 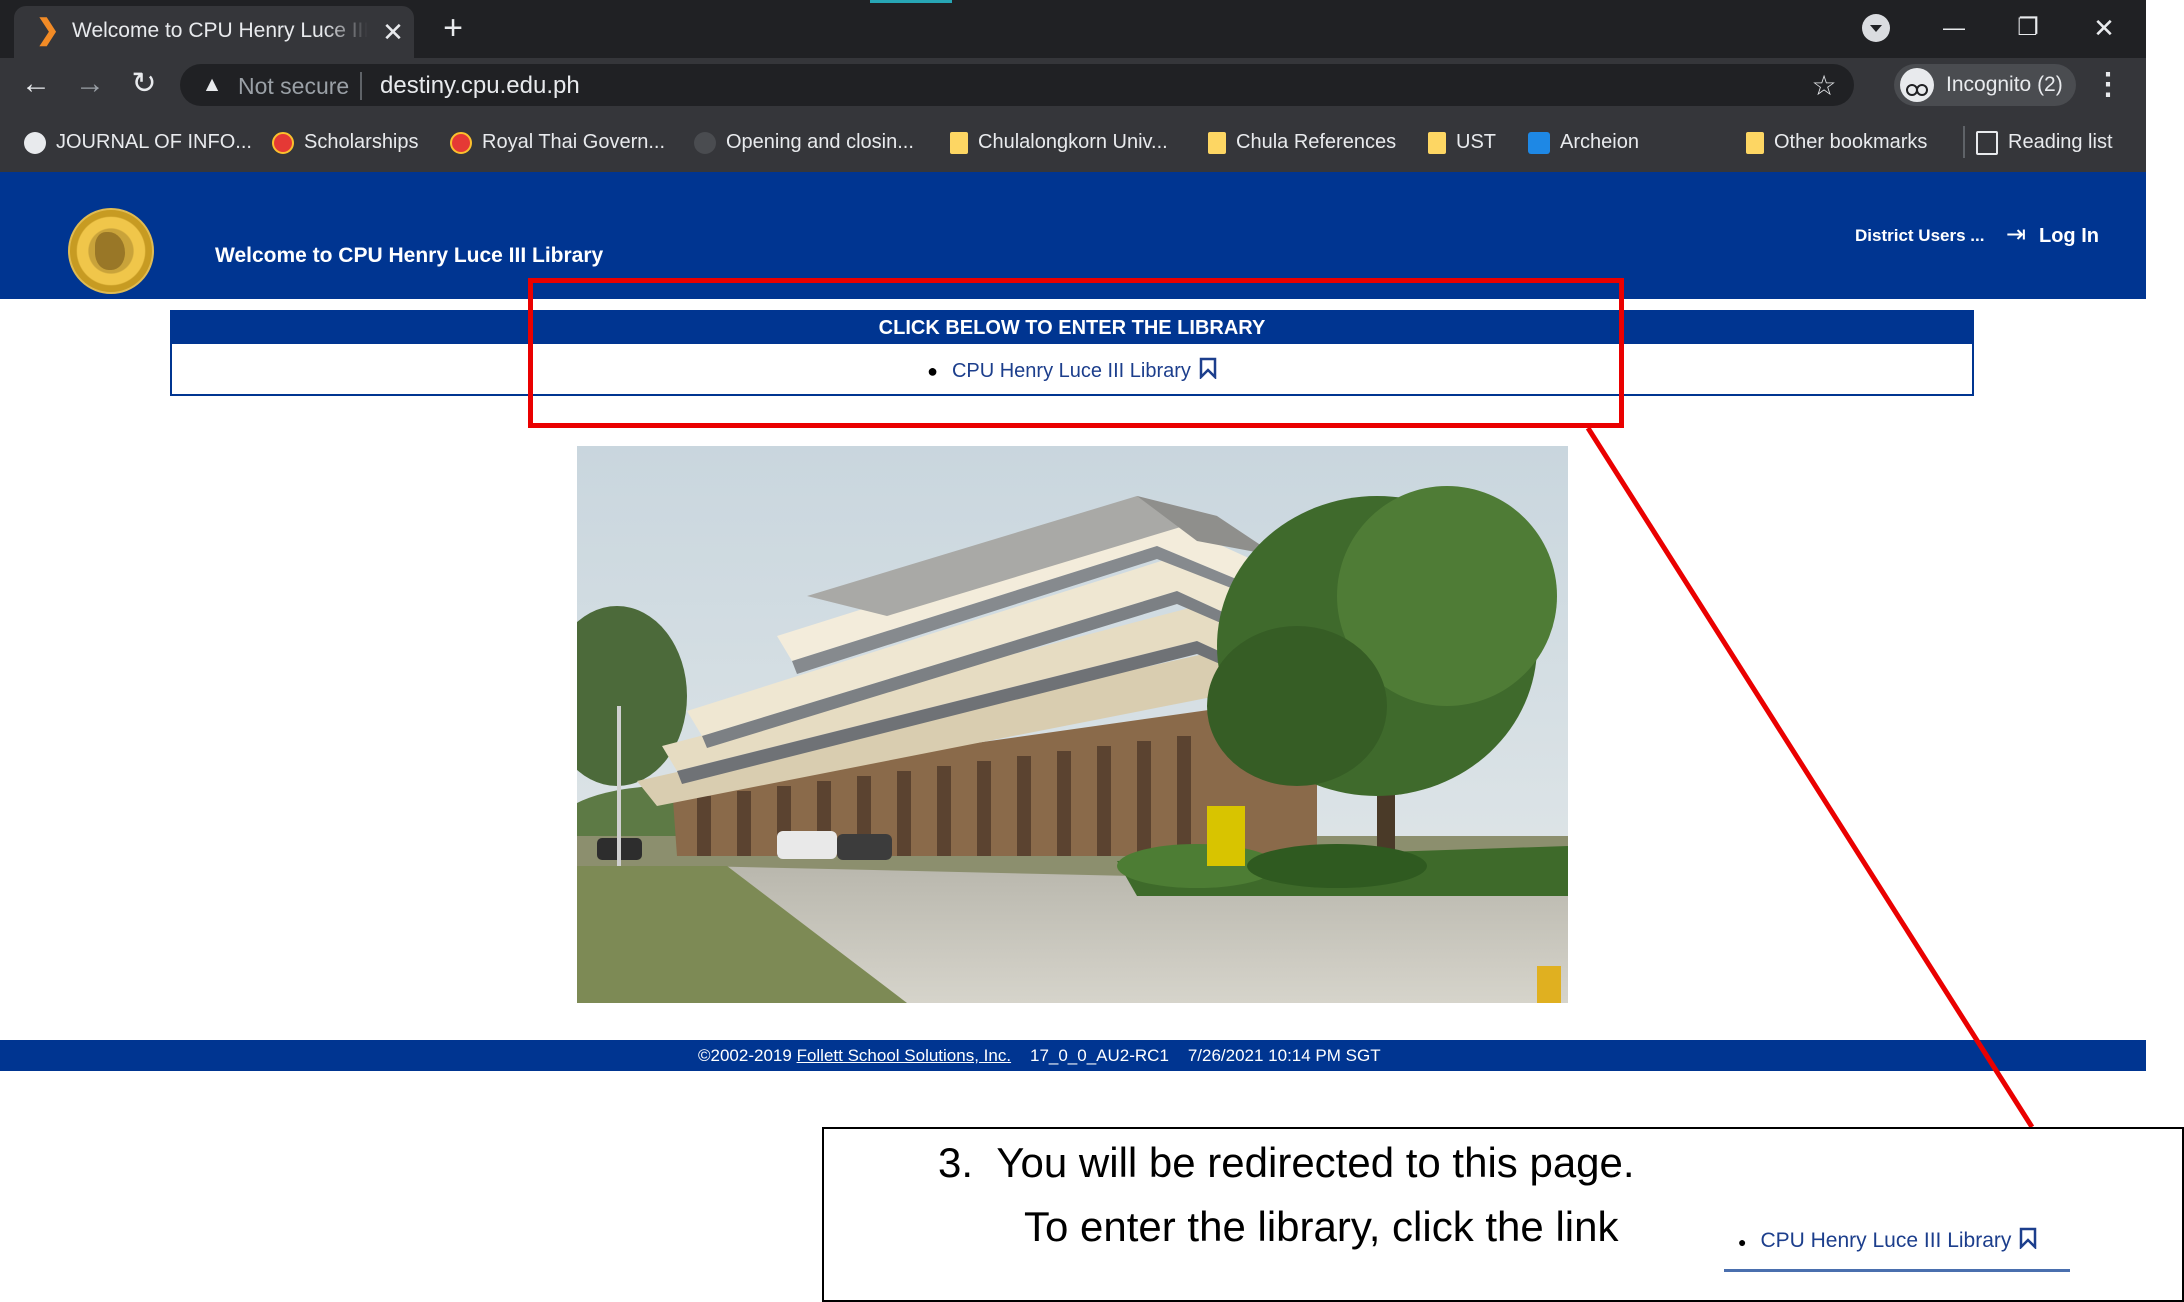 What do you see at coordinates (293, 86) in the screenshot?
I see `not-secure-label: Not secure` at bounding box center [293, 86].